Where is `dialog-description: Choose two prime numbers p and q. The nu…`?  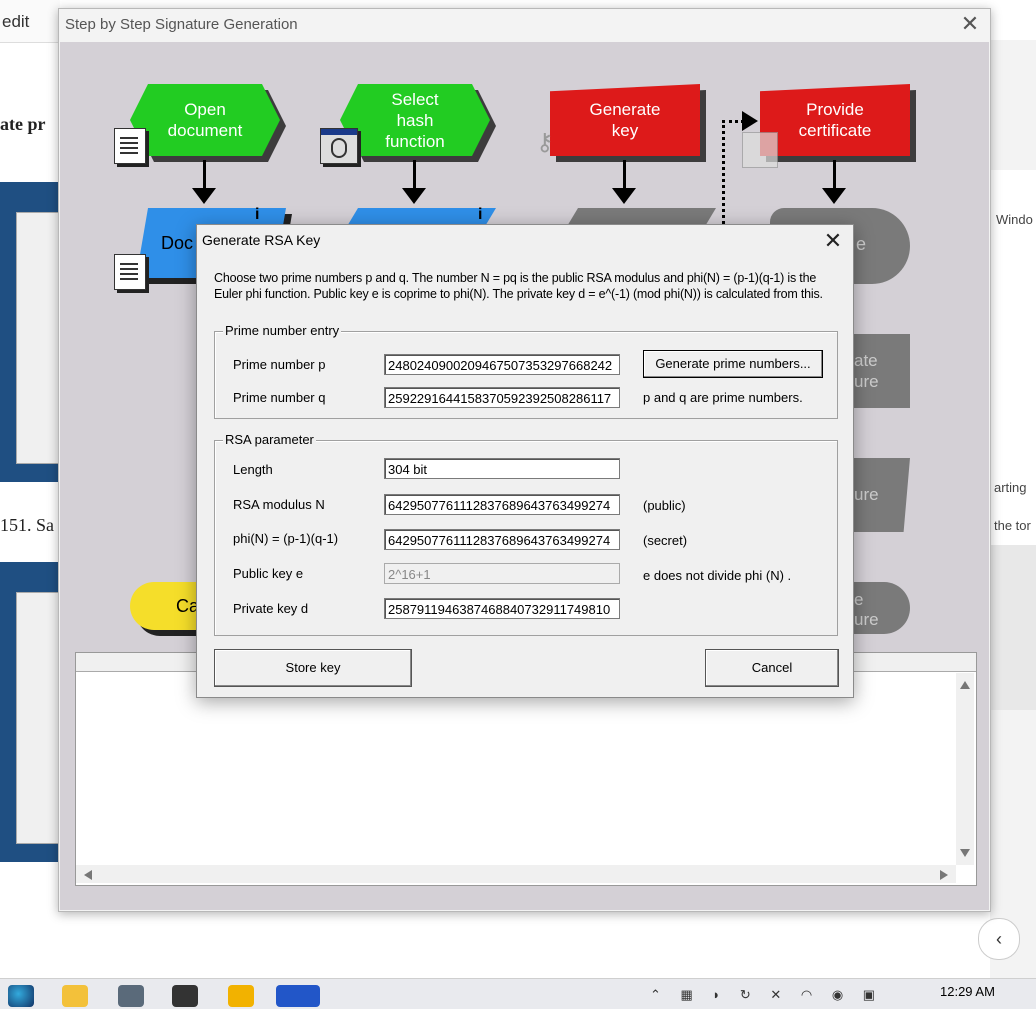 dialog-description: Choose two prime numbers p and q. The nu… is located at coordinates (518, 286).